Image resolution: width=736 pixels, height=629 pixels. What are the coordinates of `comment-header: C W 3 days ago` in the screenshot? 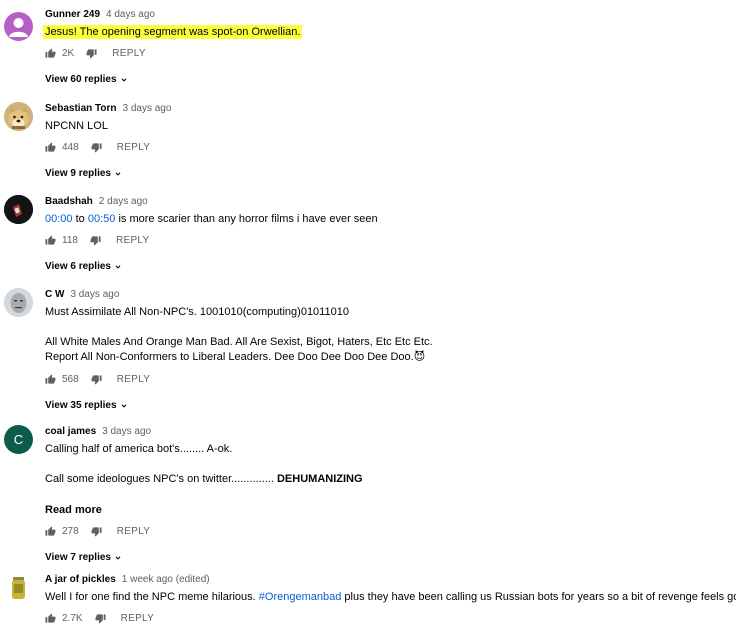 It's located at (385, 294).